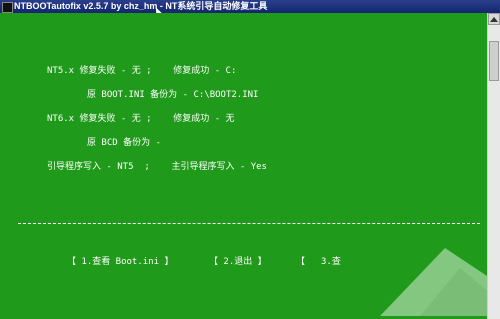  Describe the element at coordinates (435, 282) in the screenshot. I see `watermark-logo` at that location.